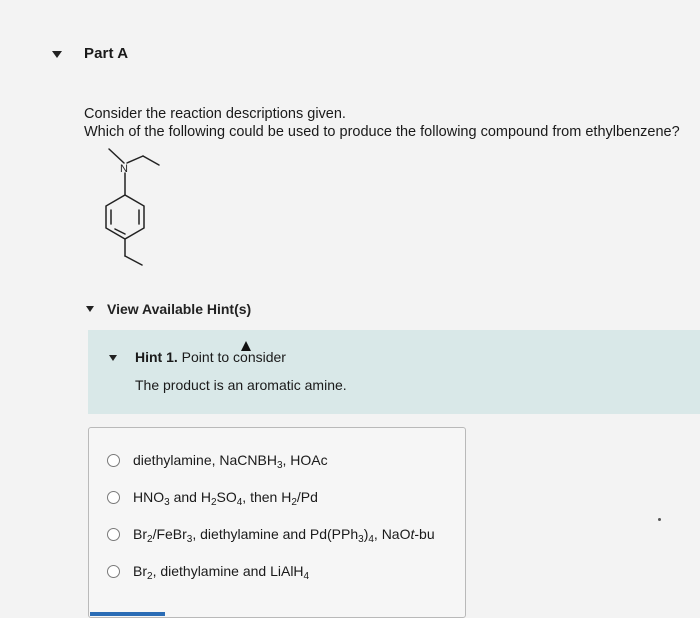  Describe the element at coordinates (90, 309) in the screenshot. I see `hints-toggle-triangle-icon` at that location.